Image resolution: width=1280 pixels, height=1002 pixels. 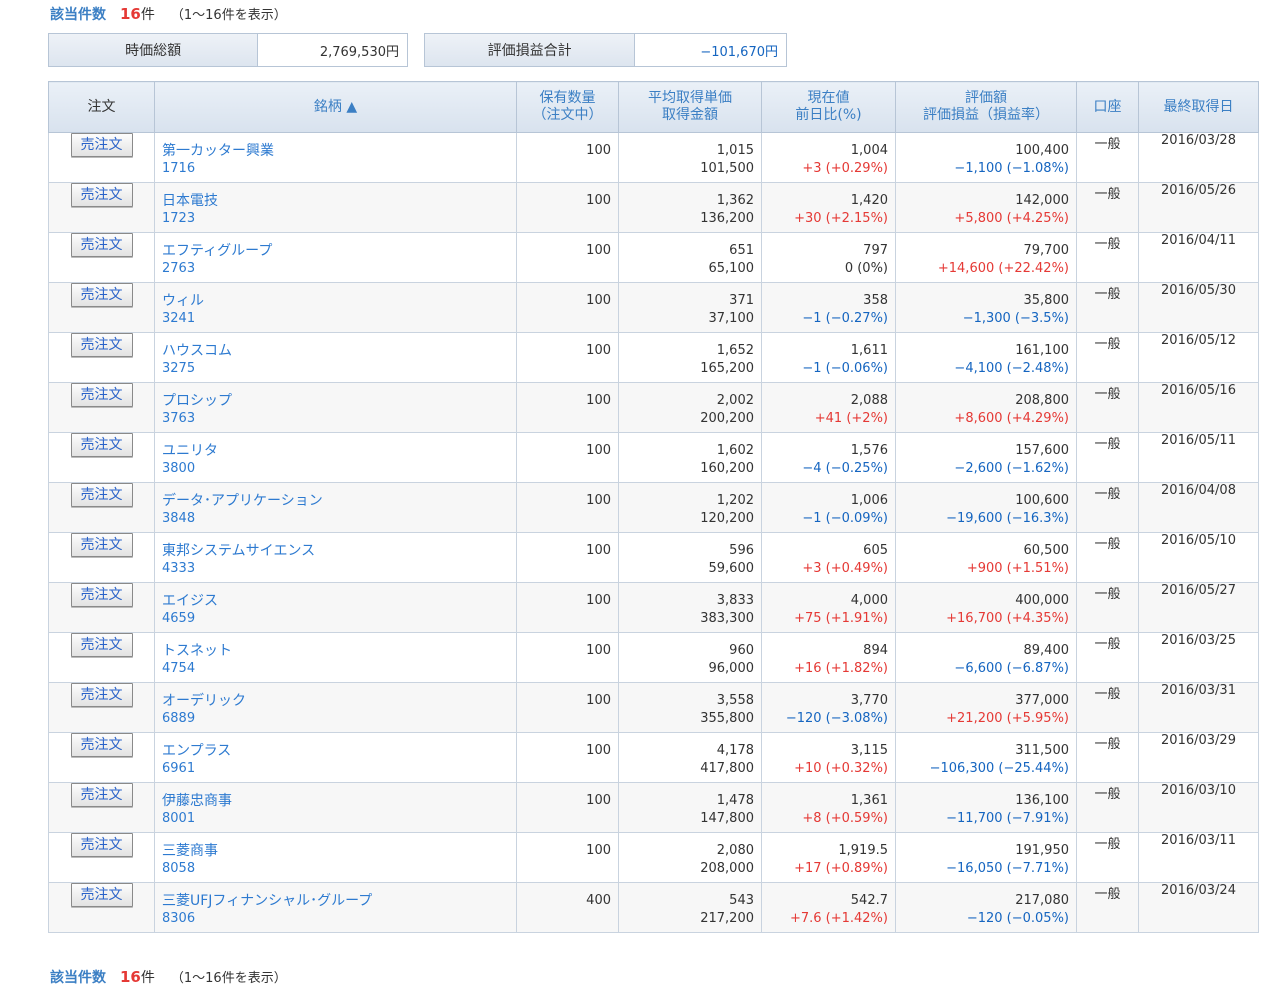 I want to click on stock-code-link: 6889, so click(x=335, y=719).